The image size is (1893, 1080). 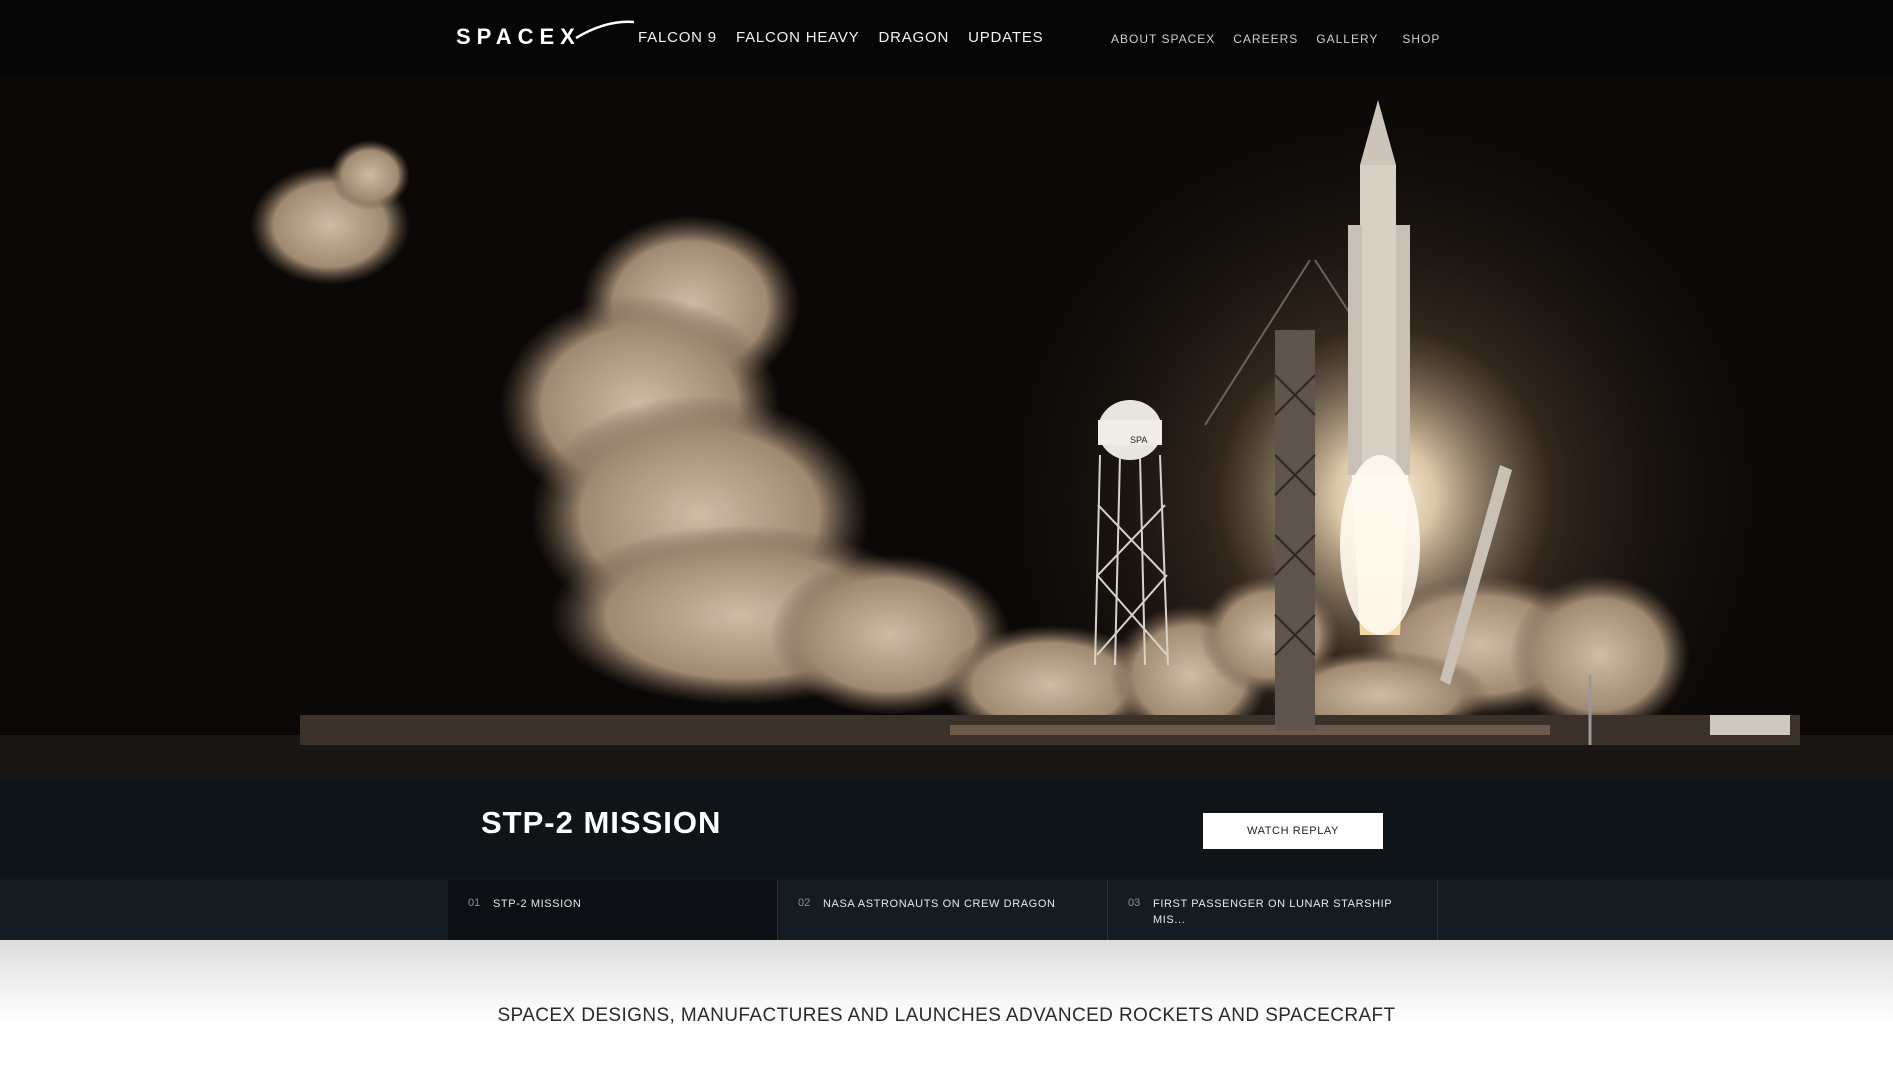 What do you see at coordinates (537, 904) in the screenshot?
I see `story-label: STP-2 MISSION` at bounding box center [537, 904].